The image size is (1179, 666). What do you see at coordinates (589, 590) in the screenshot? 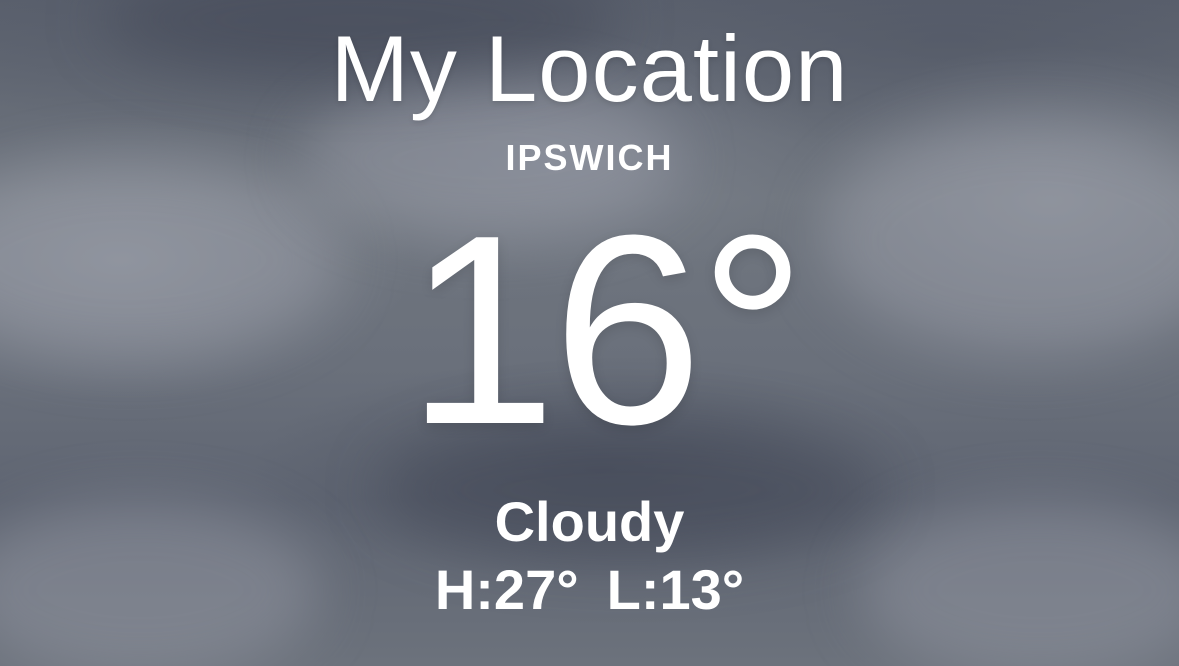
I see `high-low-temperatures: H:27° L:13°` at bounding box center [589, 590].